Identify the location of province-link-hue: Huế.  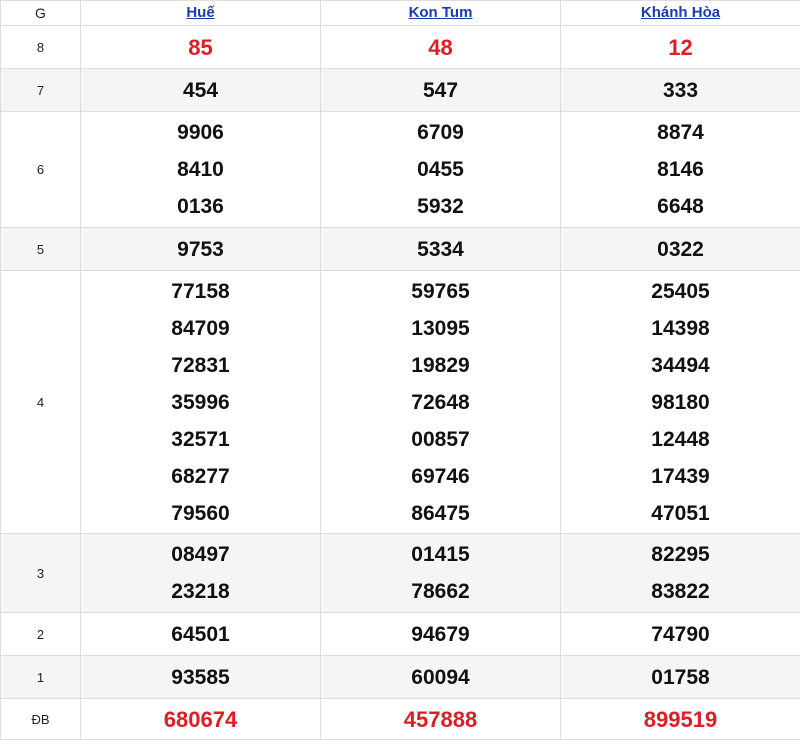
(200, 12).